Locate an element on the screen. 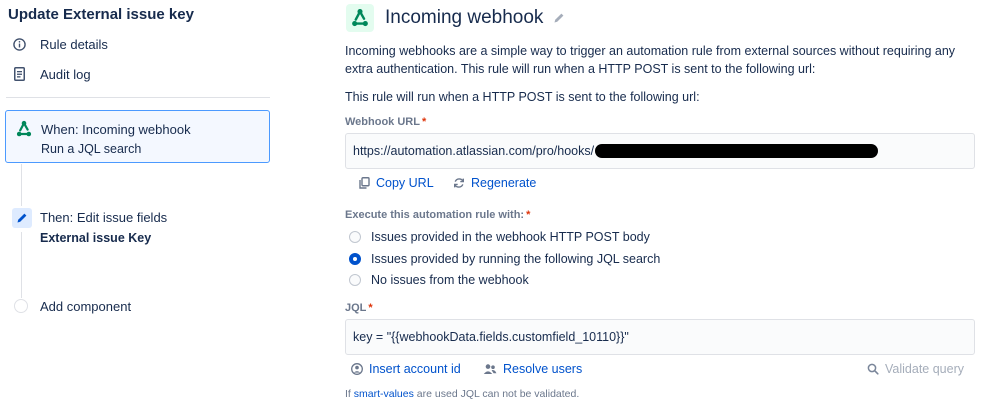  add-component-circle-icon is located at coordinates (21, 306).